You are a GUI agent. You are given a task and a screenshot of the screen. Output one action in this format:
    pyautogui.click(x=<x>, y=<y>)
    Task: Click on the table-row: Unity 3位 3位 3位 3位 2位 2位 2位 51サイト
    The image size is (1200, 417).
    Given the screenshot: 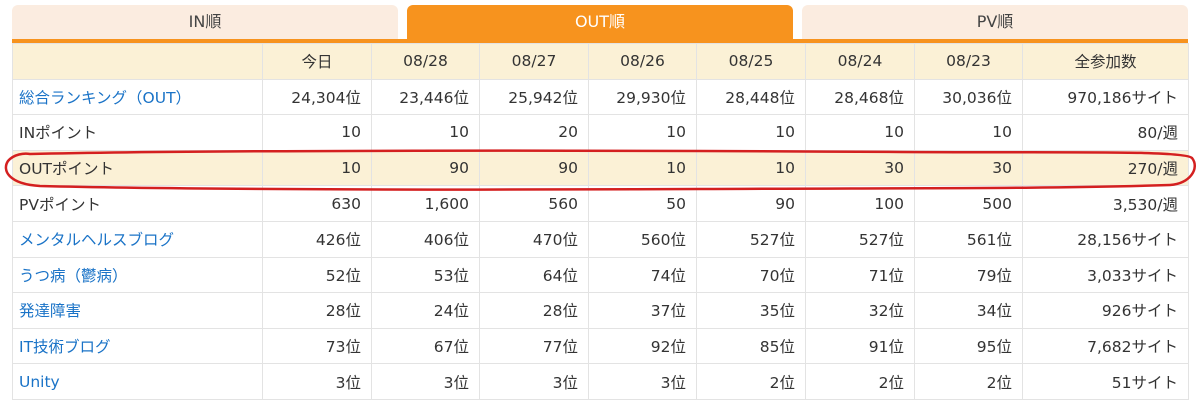 What is the action you would take?
    pyautogui.click(x=600, y=381)
    